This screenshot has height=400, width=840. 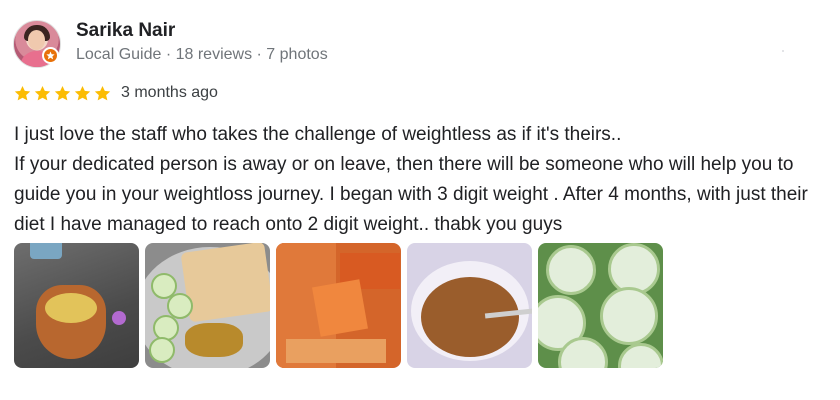 I want to click on photo-papaya-slices, so click(x=338, y=305).